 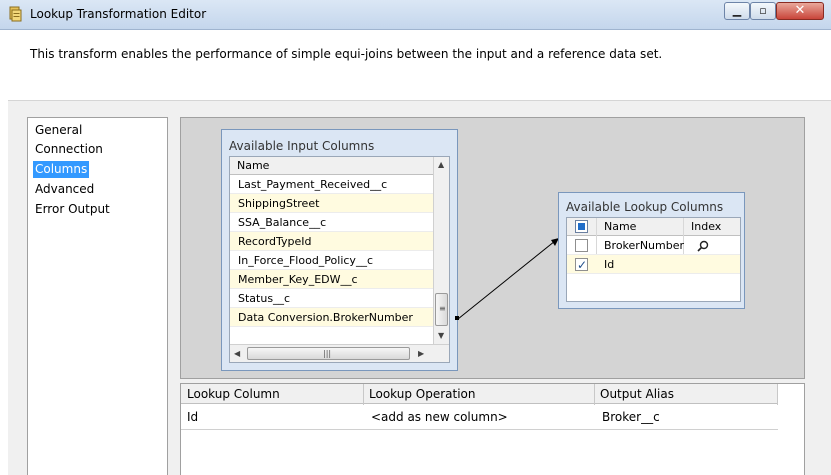 I want to click on lookup-column-name: Id, so click(x=609, y=264).